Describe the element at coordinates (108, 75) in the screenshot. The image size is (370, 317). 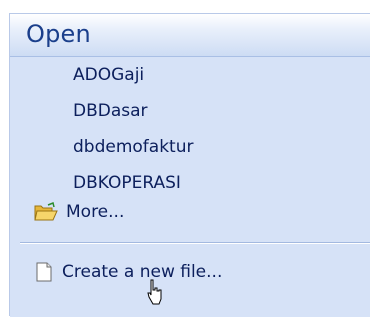
I see `recent-file-link: ADOGaji` at that location.